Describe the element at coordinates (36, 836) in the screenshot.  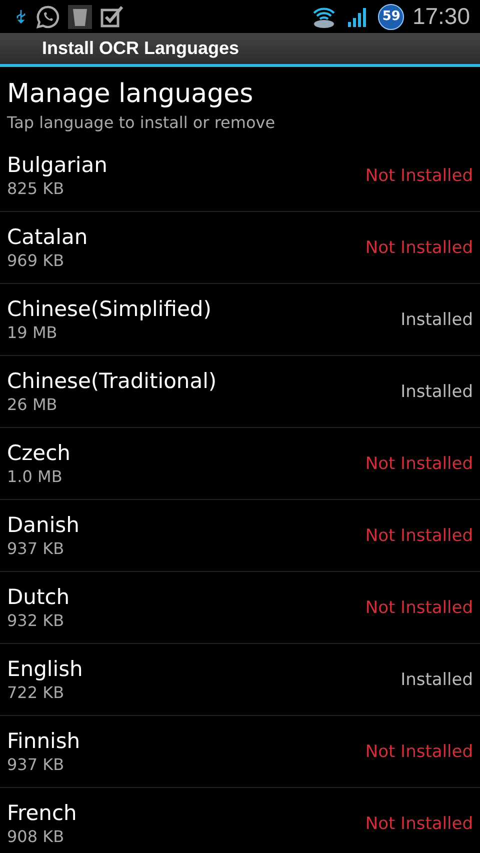
I see `language-size: 908 KB` at that location.